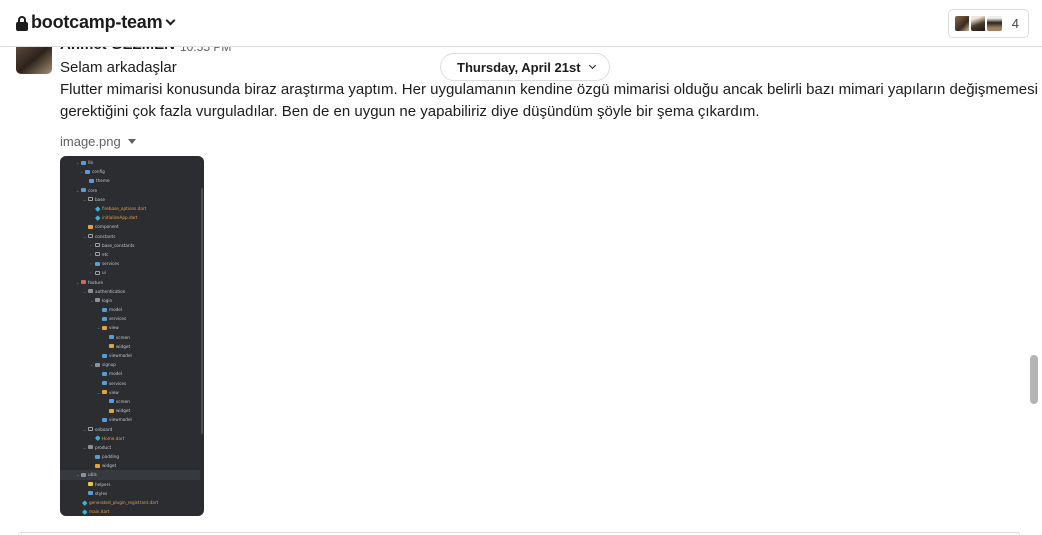 The width and height of the screenshot is (1042, 535). What do you see at coordinates (130, 475) in the screenshot?
I see `tree-row: ⌄ utils` at bounding box center [130, 475].